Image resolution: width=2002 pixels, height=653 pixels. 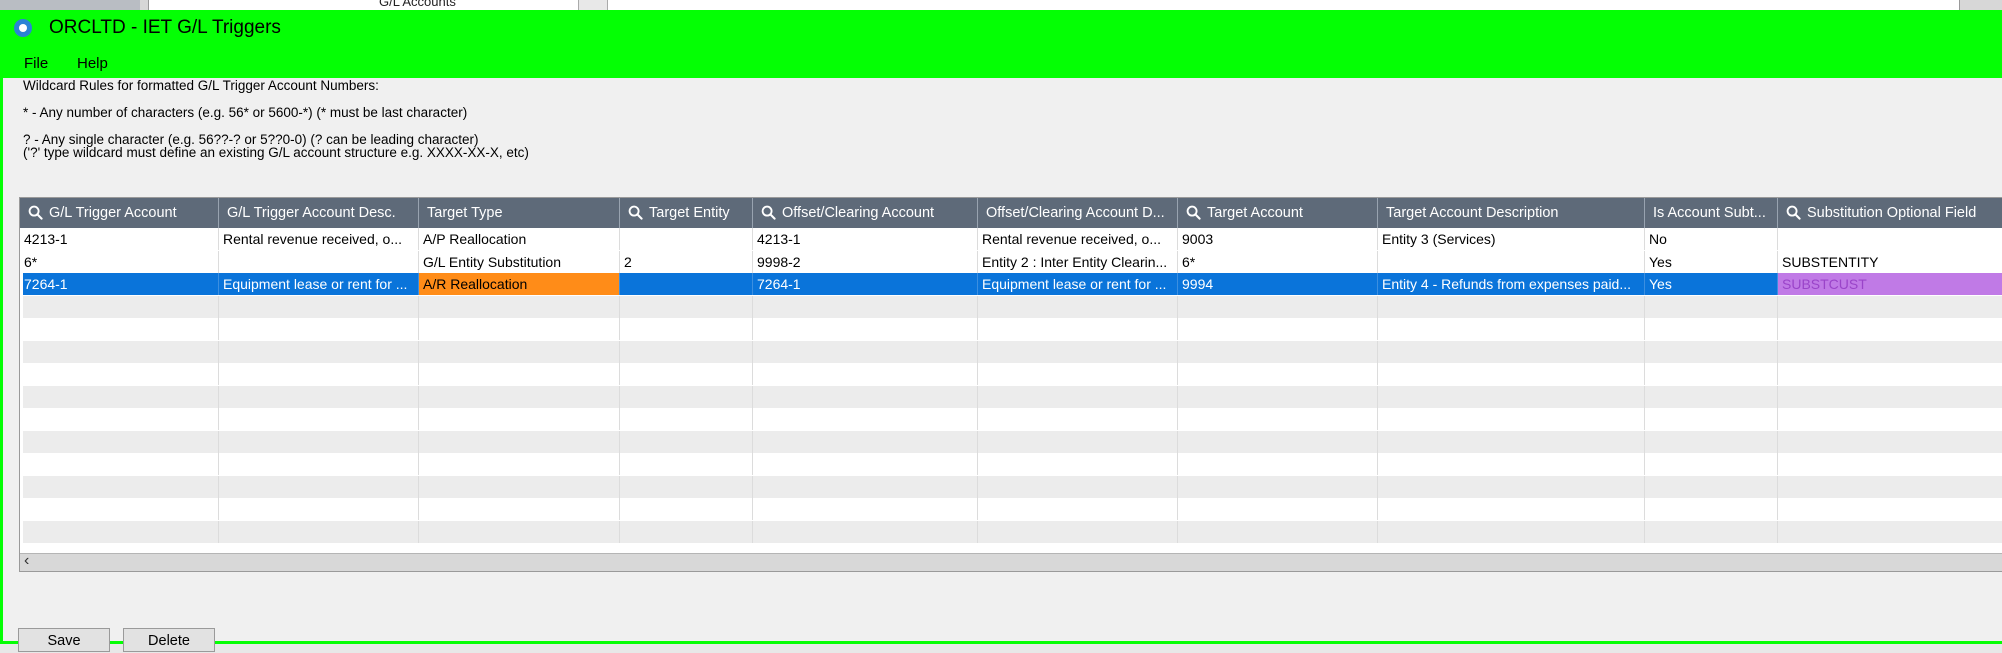 What do you see at coordinates (1511, 239) in the screenshot?
I see `cell-target-account-description: Entity 3 (Services)` at bounding box center [1511, 239].